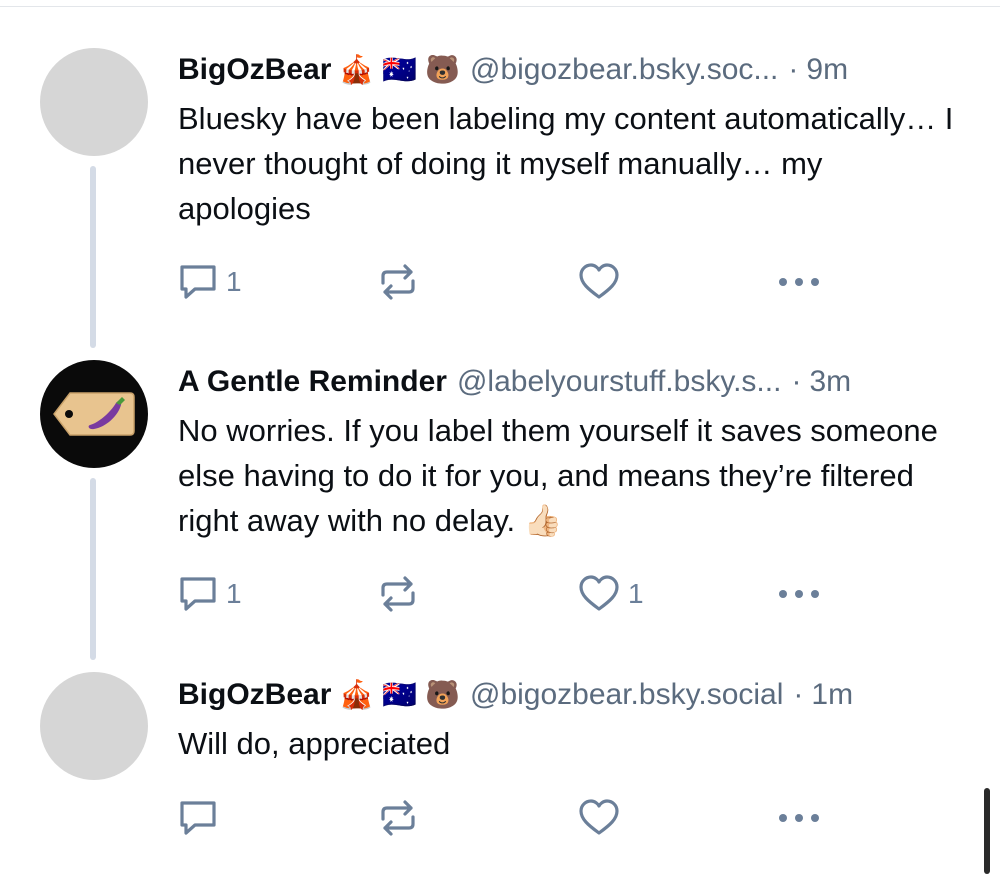 The width and height of the screenshot is (1000, 874). Describe the element at coordinates (636, 593) in the screenshot. I see `like-count: 1` at that location.